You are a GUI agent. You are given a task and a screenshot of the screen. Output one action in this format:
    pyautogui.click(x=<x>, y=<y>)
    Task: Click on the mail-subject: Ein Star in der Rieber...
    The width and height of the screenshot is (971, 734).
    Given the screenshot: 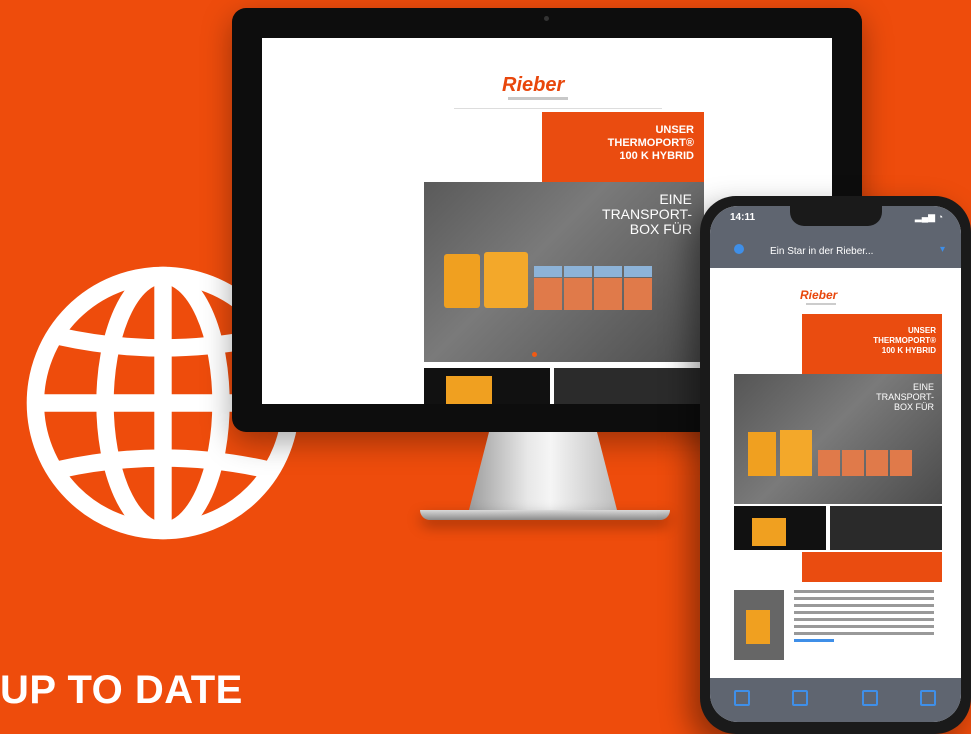 What is the action you would take?
    pyautogui.click(x=822, y=251)
    